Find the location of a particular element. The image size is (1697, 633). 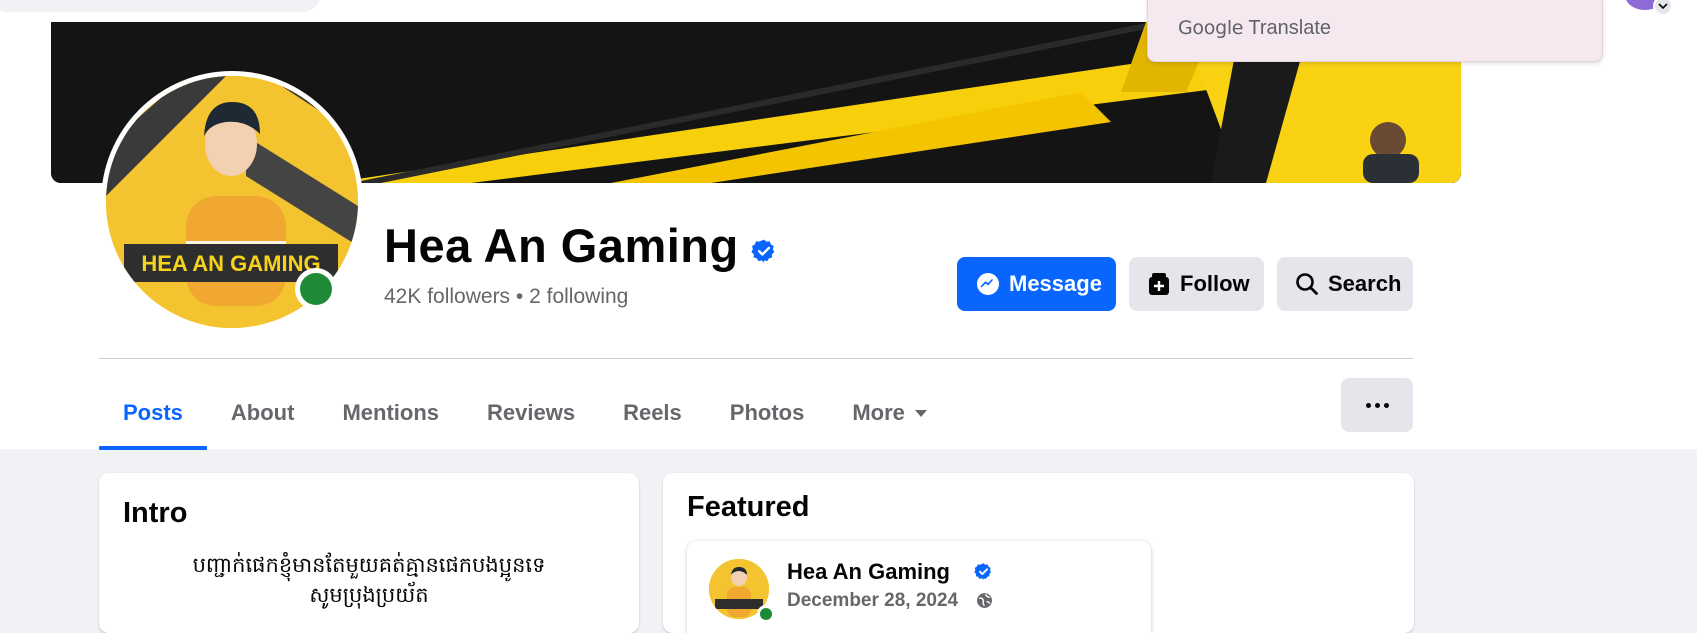

globe-icon is located at coordinates (984, 600).